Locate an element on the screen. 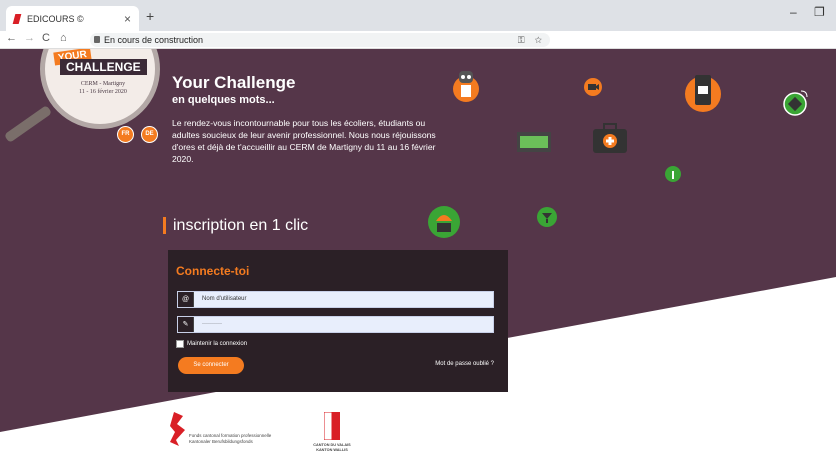  home-button: ⌂ is located at coordinates (63, 38).